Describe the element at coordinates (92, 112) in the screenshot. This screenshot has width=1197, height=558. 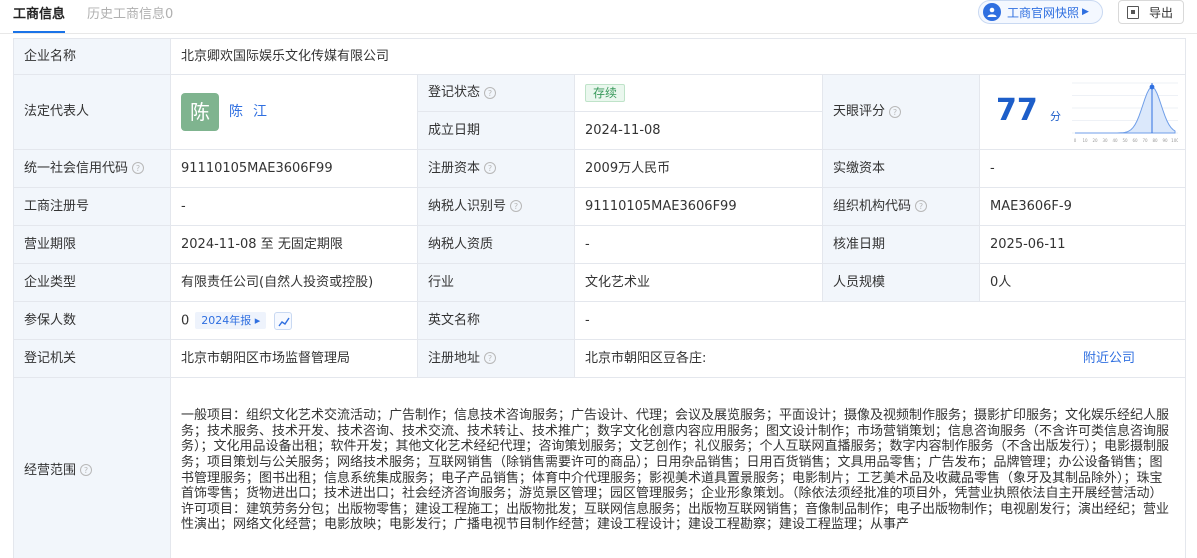
I see `legal-rep-label: 法定代表人` at that location.